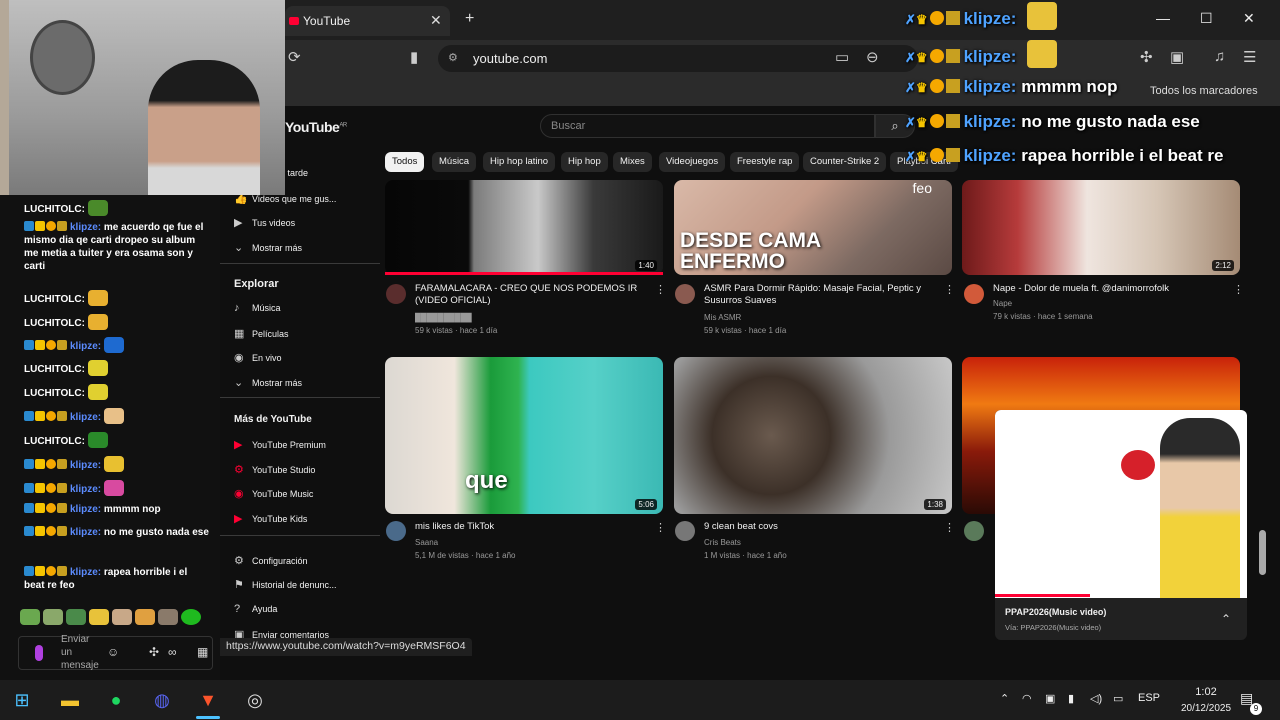 This screenshot has width=1280, height=720. Describe the element at coordinates (1163, 18) in the screenshot. I see `minimize-window-icon: —` at that location.